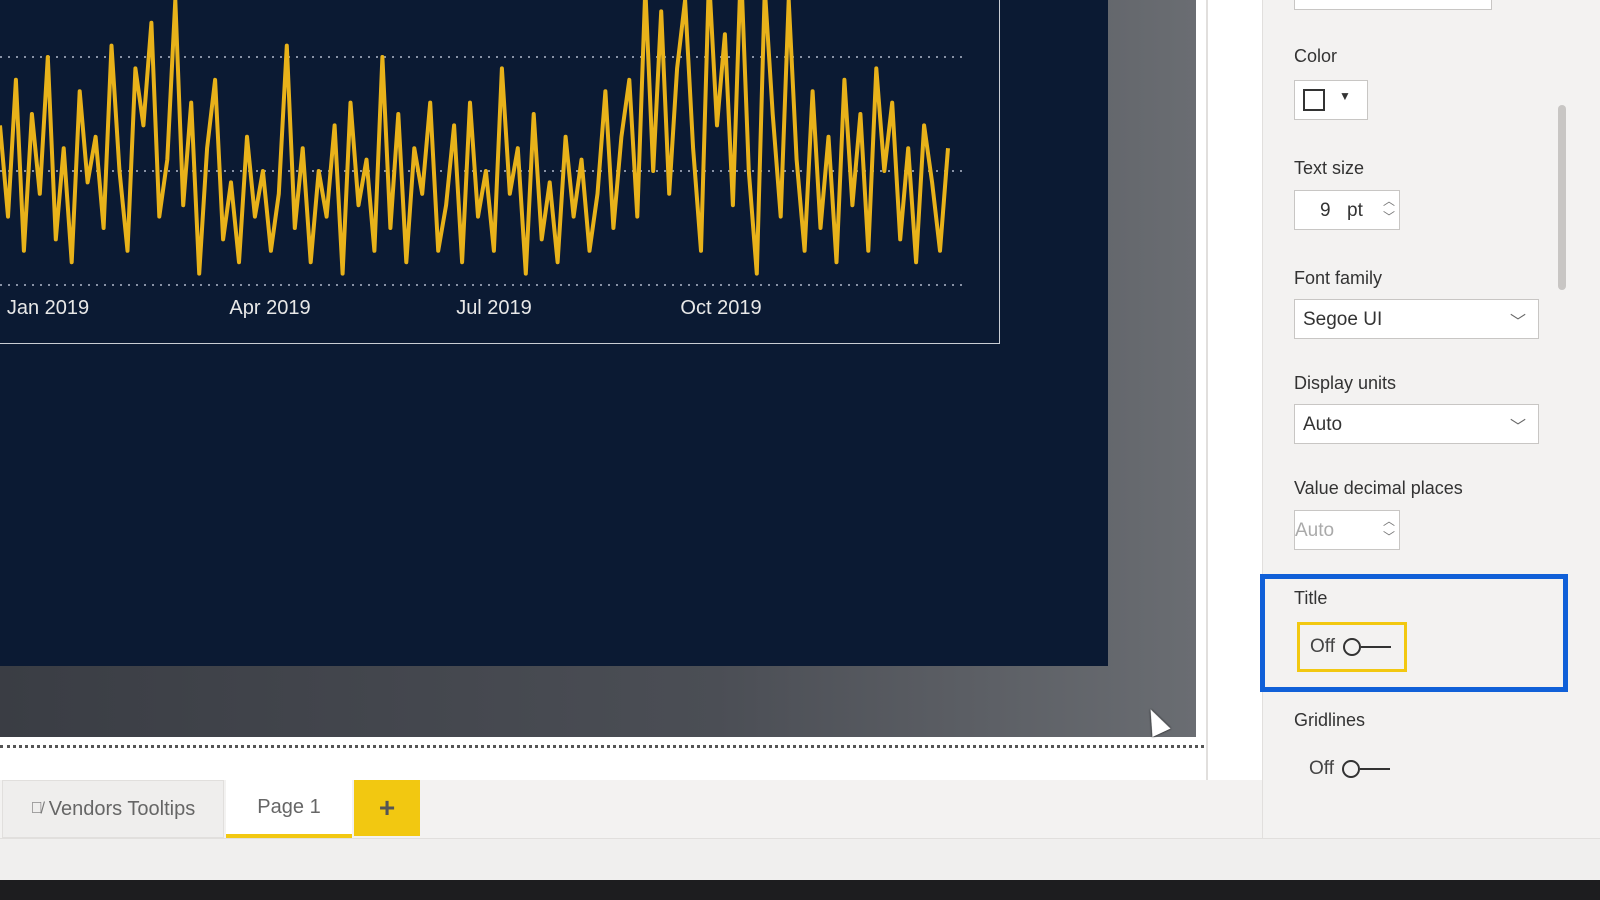 The height and width of the screenshot is (900, 1600). I want to click on gridlines-toggle: Off, so click(1349, 769).